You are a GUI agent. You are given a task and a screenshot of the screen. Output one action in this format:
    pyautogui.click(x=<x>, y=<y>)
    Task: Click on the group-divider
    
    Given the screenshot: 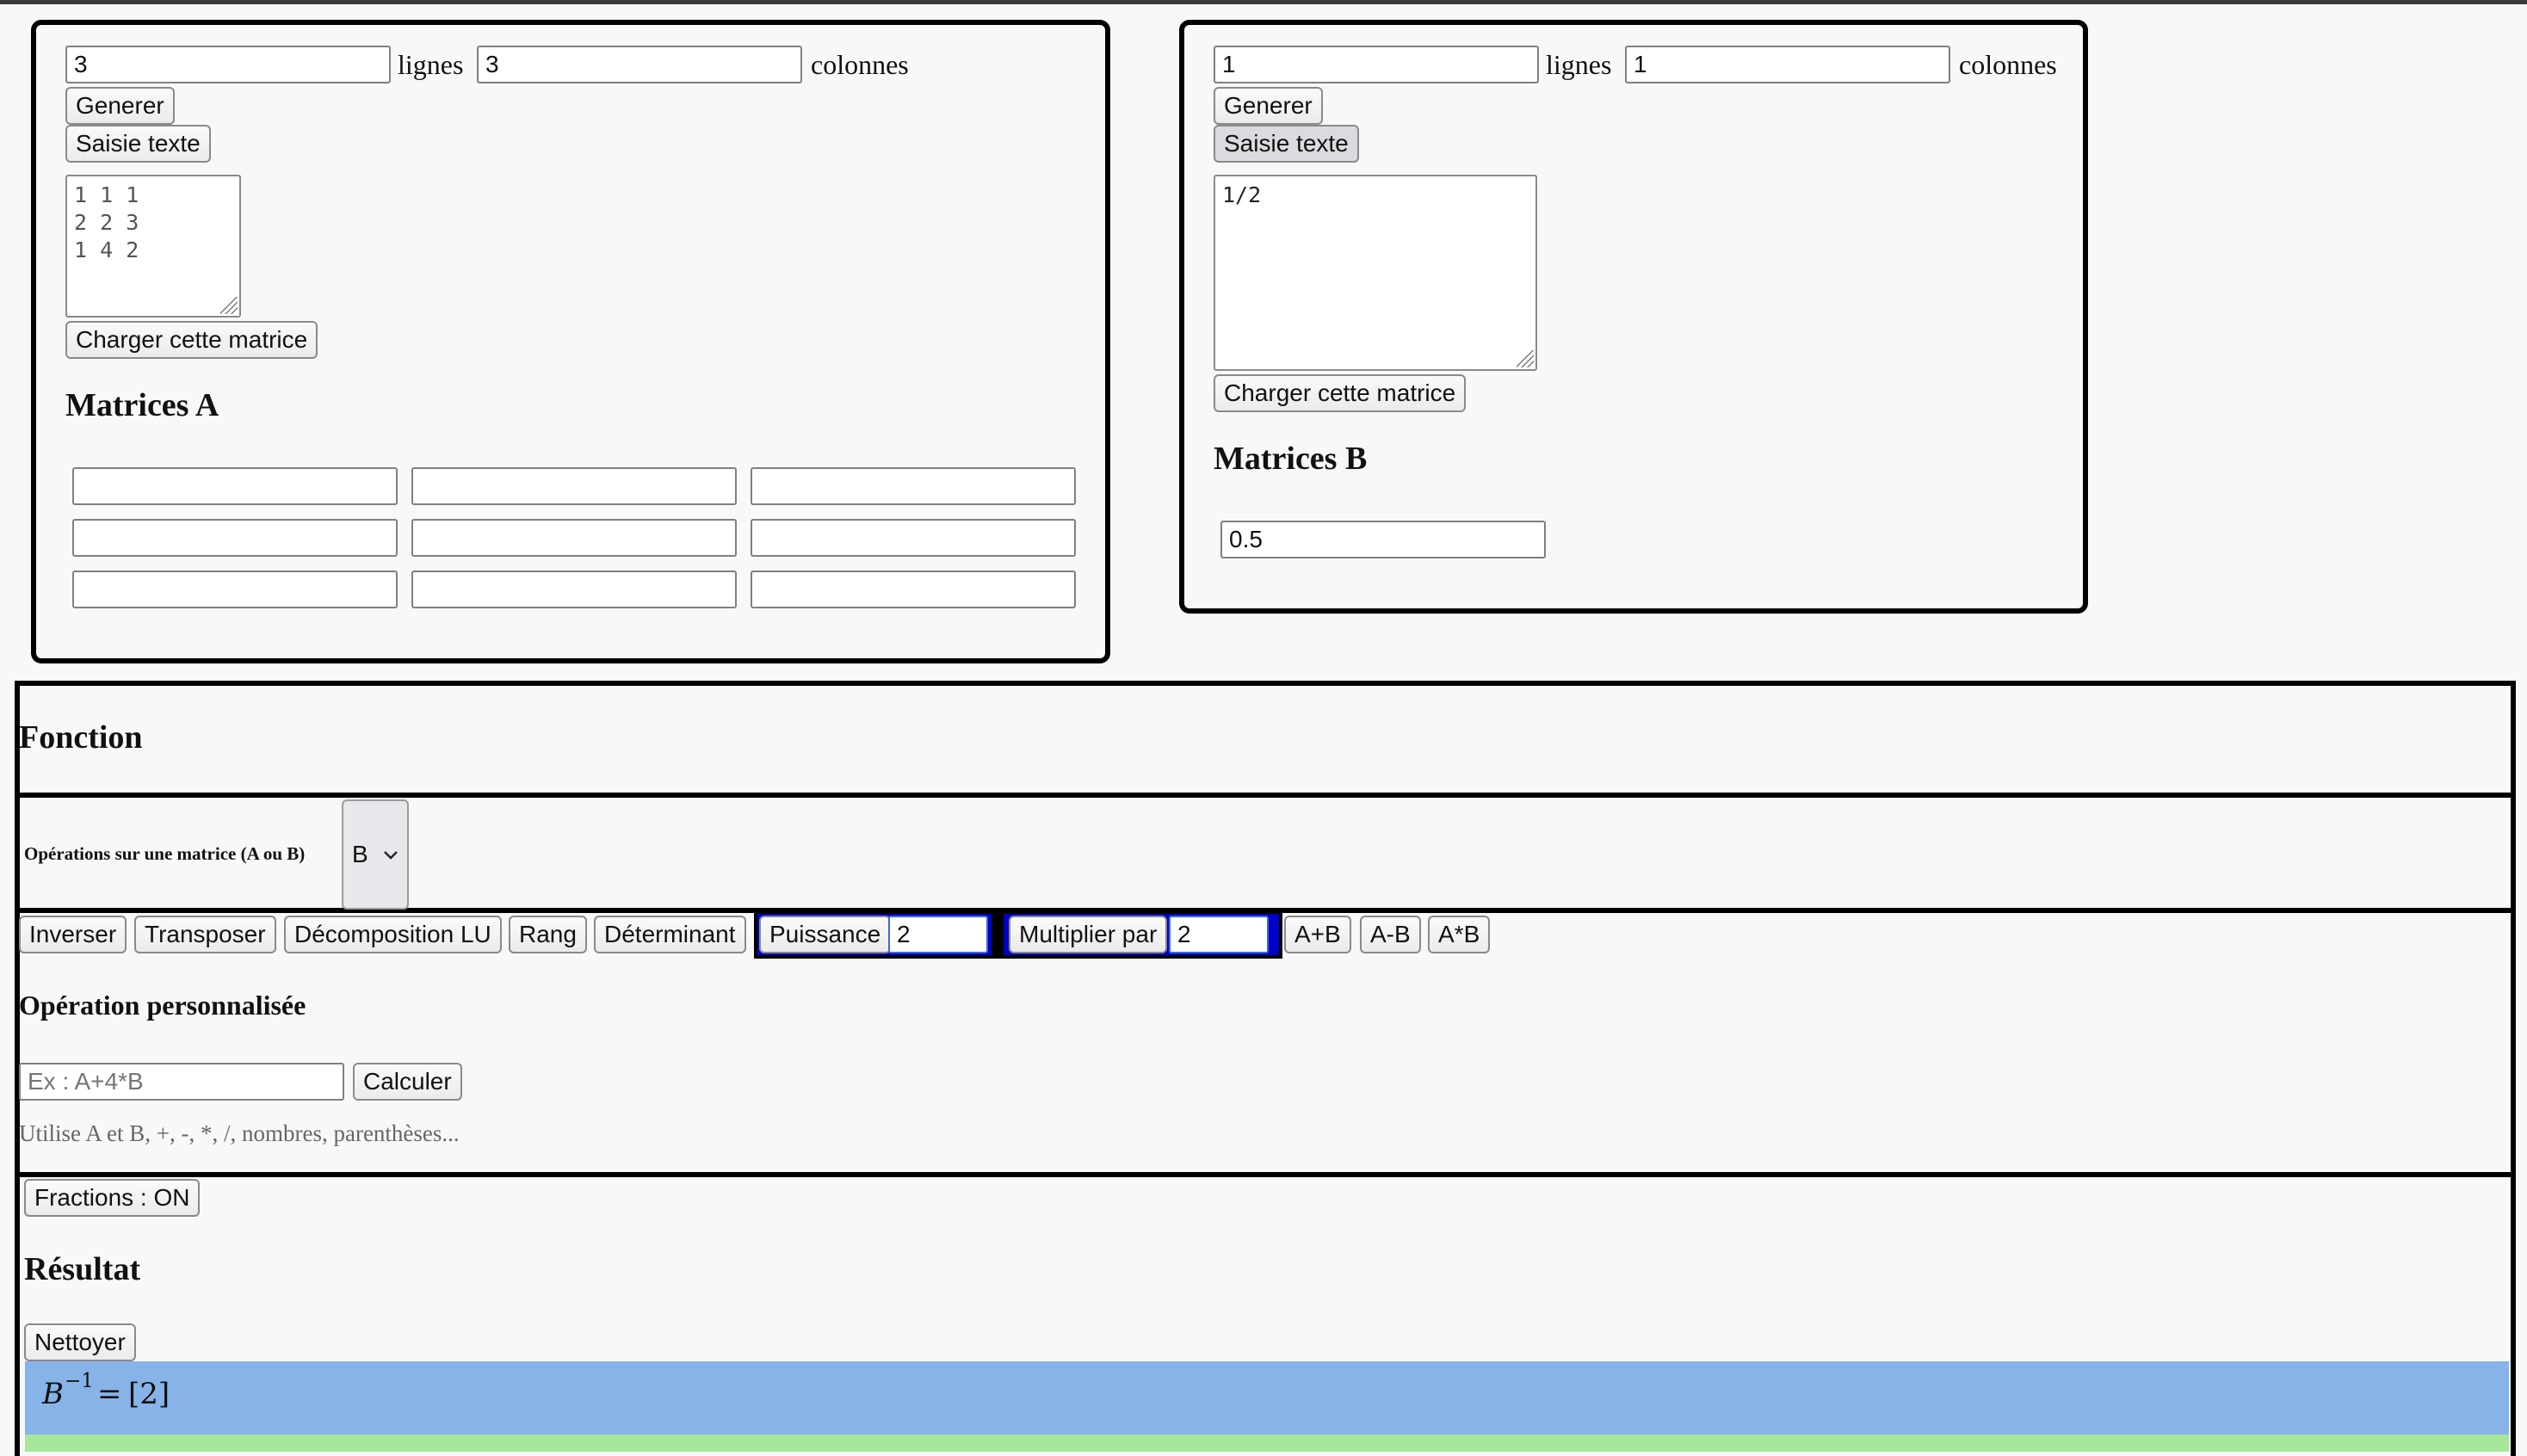 What is the action you would take?
    pyautogui.click(x=998, y=935)
    